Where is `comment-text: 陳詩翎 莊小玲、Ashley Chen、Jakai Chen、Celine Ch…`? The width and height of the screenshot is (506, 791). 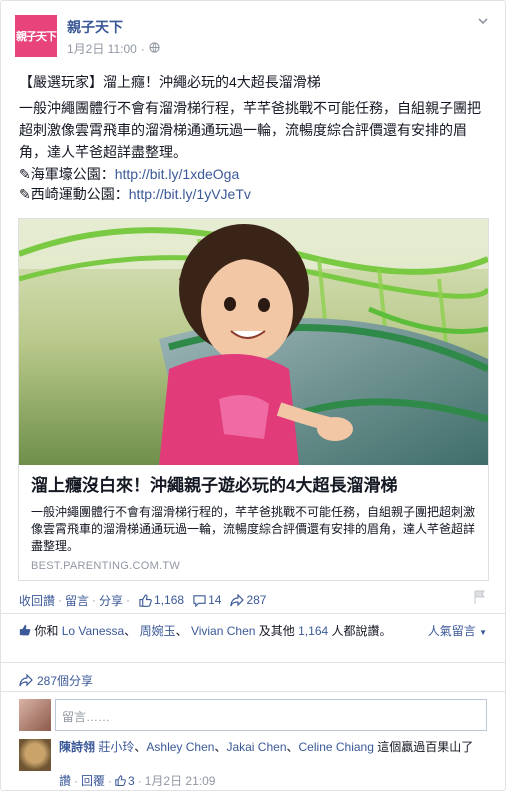 comment-text: 陳詩翎 莊小玲、Ashley Chen、Jakai Chen、Celine Ch… is located at coordinates (273, 747).